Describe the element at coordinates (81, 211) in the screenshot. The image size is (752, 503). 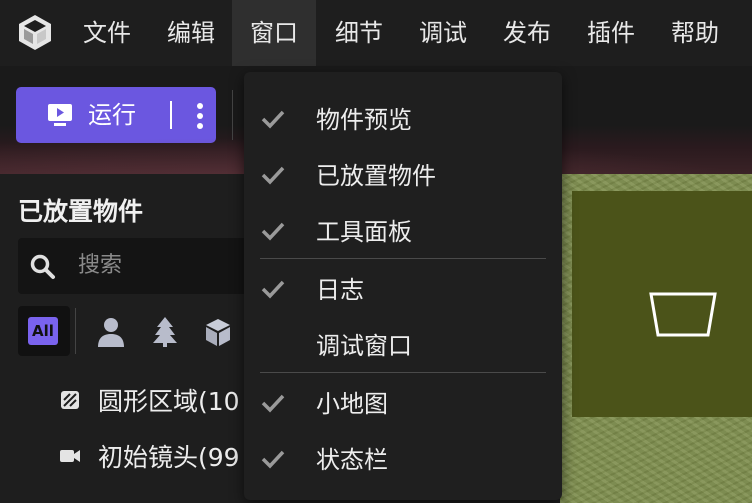
I see `panel-title: 已放置物件` at that location.